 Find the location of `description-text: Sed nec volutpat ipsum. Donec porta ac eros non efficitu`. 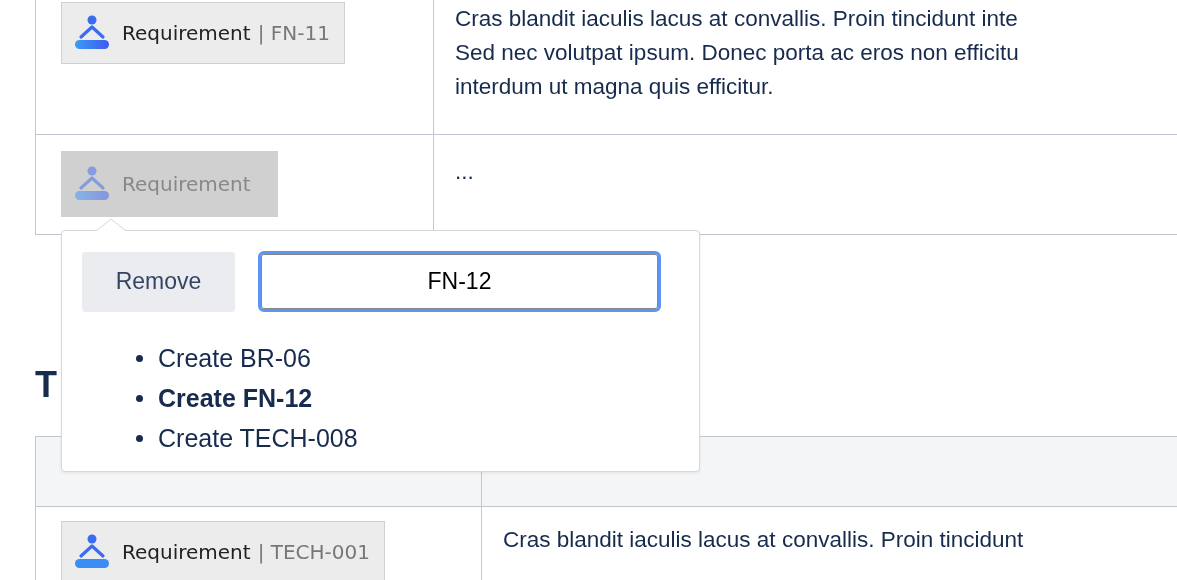

description-text: Sed nec volutpat ipsum. Donec porta ac eros non efficitu is located at coordinates (737, 53).